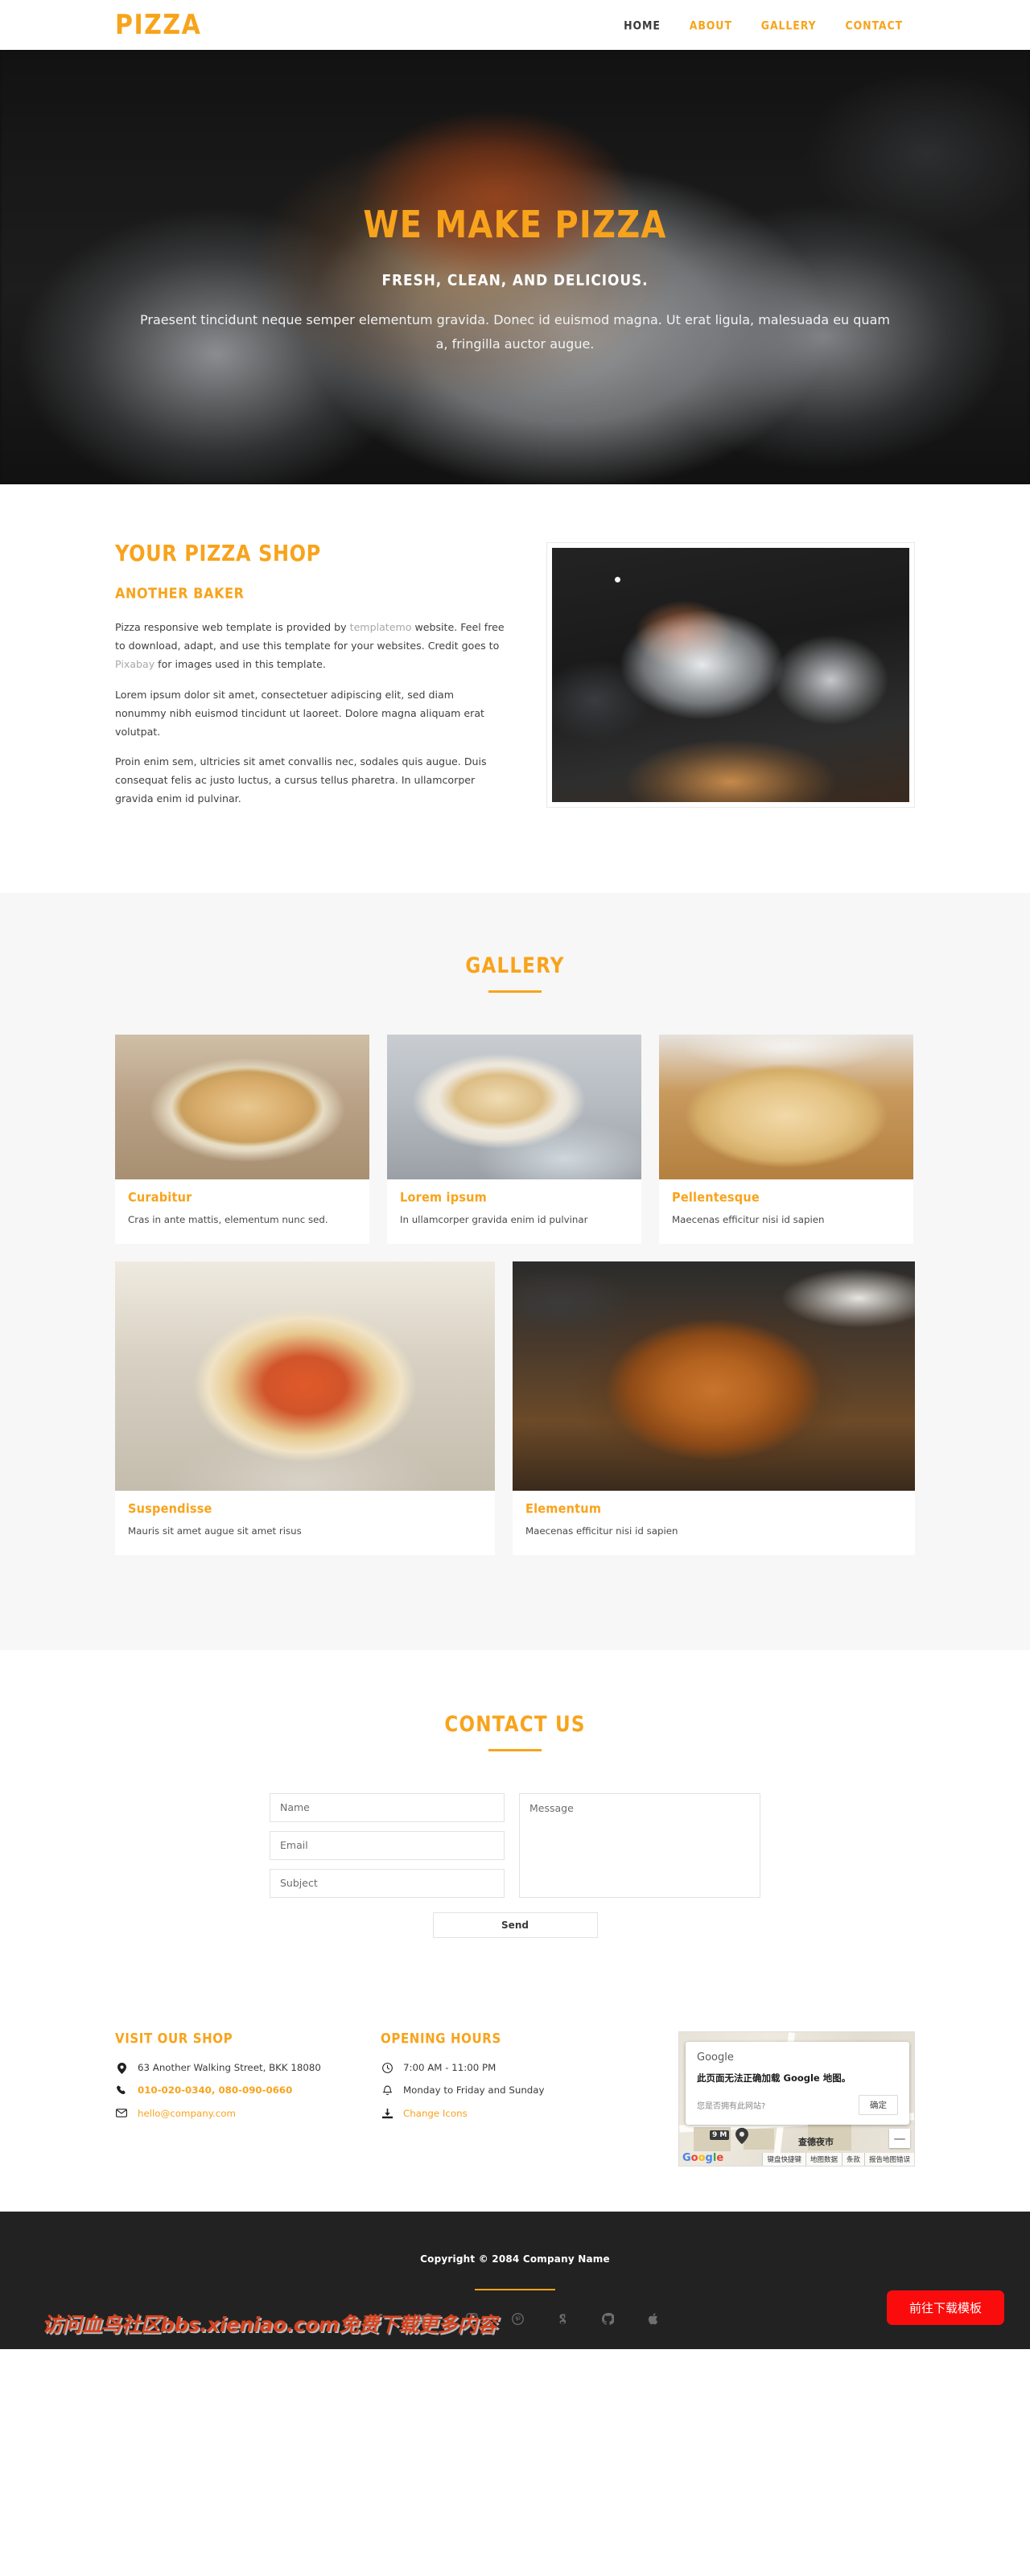 This screenshot has width=1030, height=2576. What do you see at coordinates (187, 2114) in the screenshot?
I see `shop-email-text: hello@company.com` at bounding box center [187, 2114].